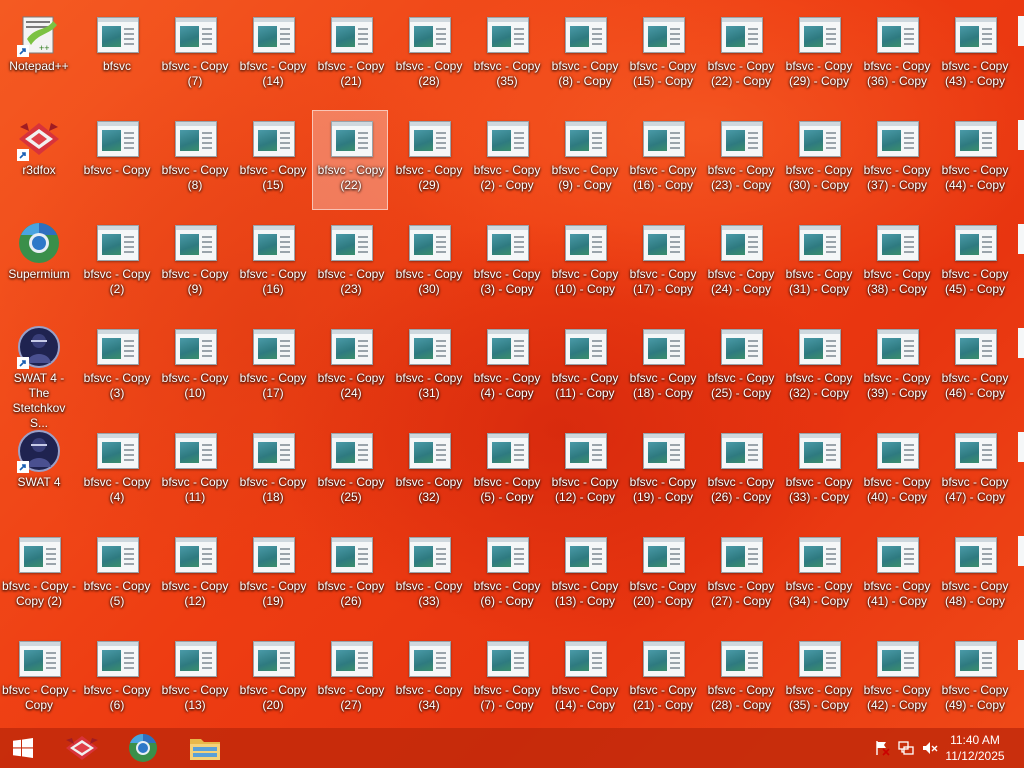 The height and width of the screenshot is (768, 1024). What do you see at coordinates (896, 368) in the screenshot?
I see `desktop-icon-file: bfsvc - Copy (39) - Copy` at bounding box center [896, 368].